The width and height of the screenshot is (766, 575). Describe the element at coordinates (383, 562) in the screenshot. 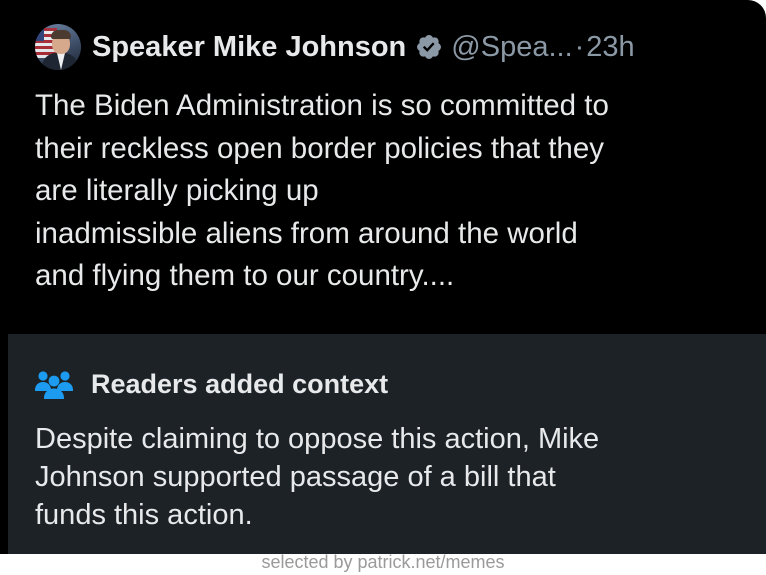

I see `watermark: selected by patrick.net/memes` at that location.